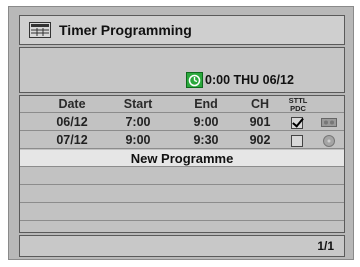  Describe the element at coordinates (249, 80) in the screenshot. I see `current-time-text: 0:00 THU 06/12` at that location.